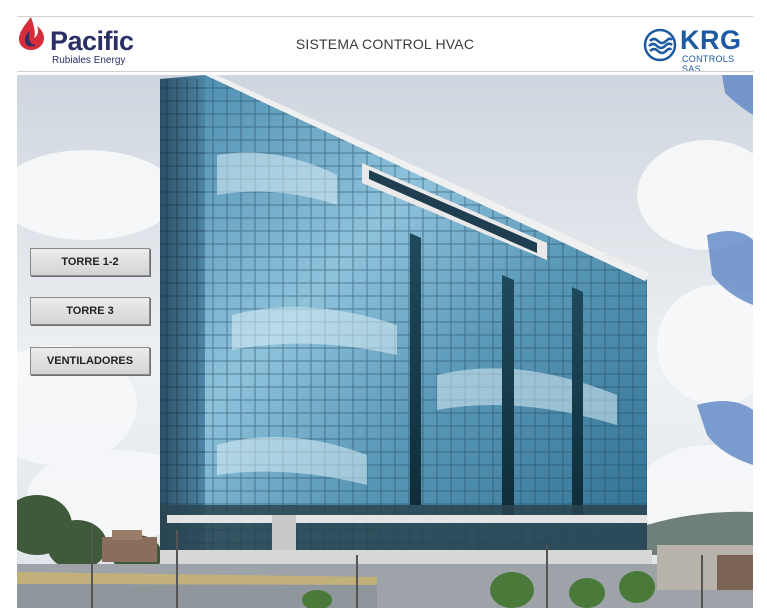  I want to click on wave-circle-icon, so click(660, 45).